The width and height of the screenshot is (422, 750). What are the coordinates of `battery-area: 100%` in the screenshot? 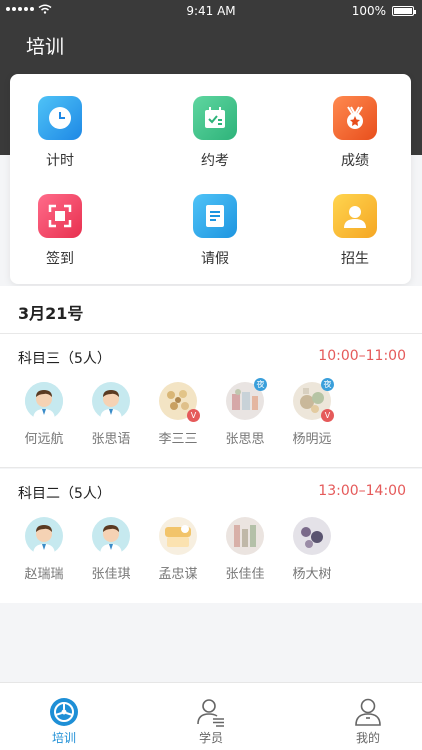 It's located at (383, 11).